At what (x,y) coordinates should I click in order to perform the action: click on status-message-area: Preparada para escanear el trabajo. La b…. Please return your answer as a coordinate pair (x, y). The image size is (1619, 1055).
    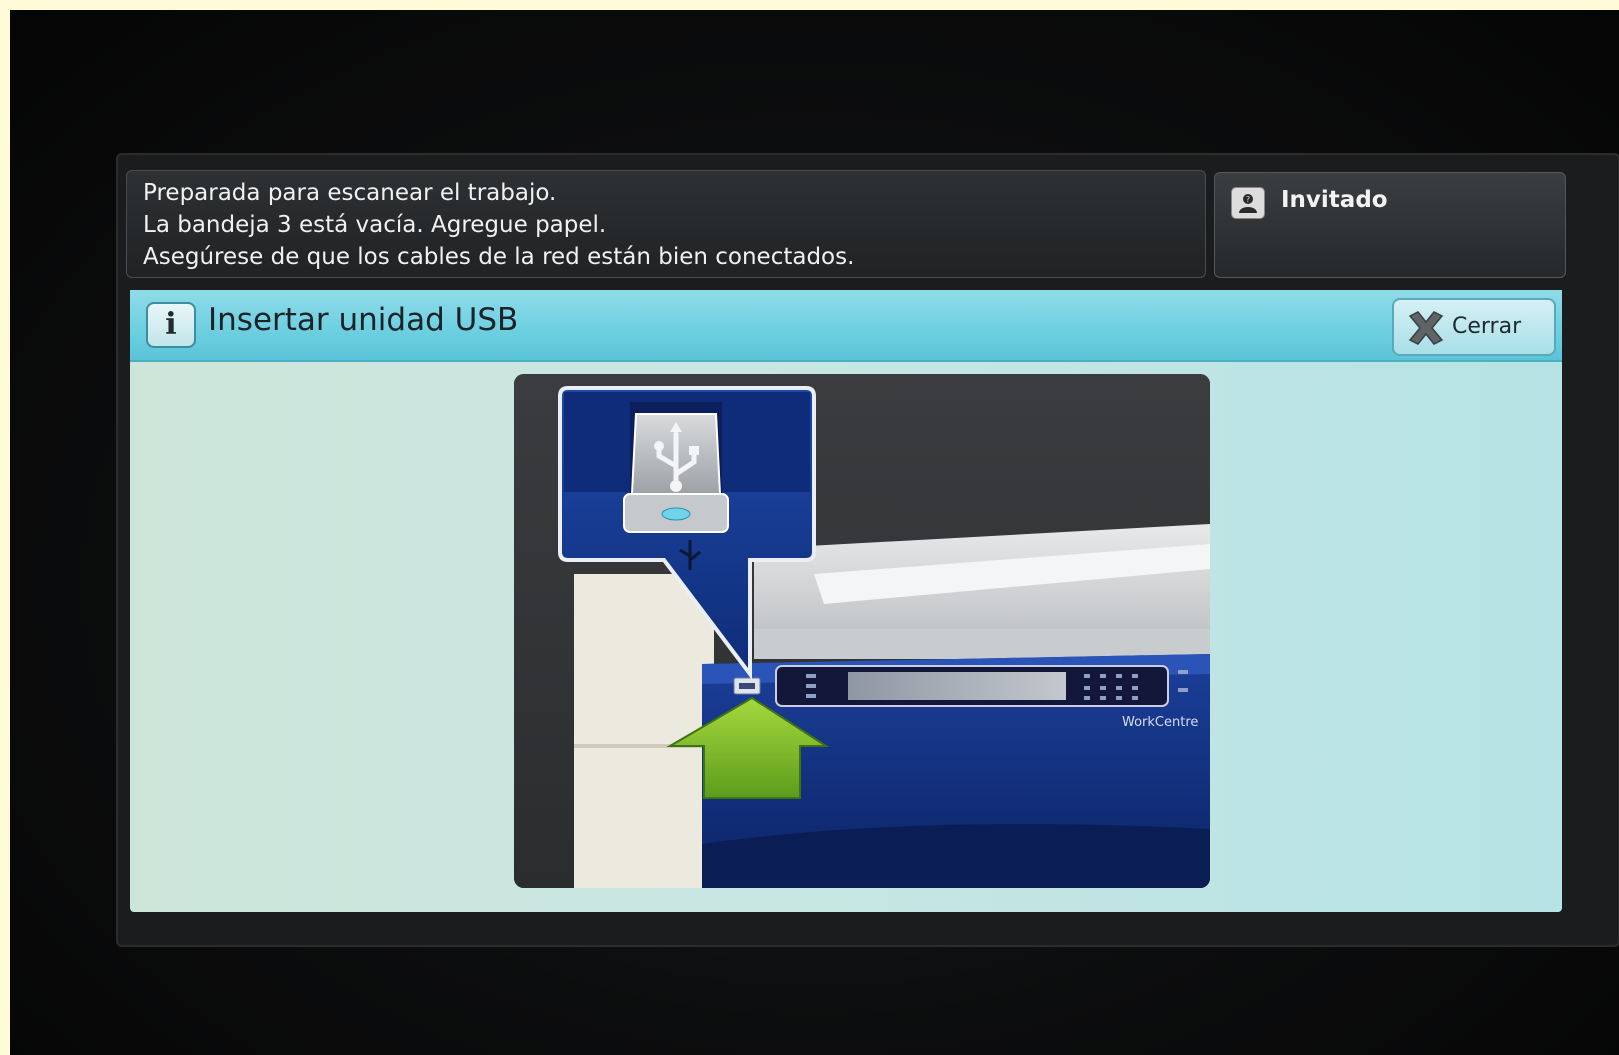
    Looking at the image, I should click on (666, 224).